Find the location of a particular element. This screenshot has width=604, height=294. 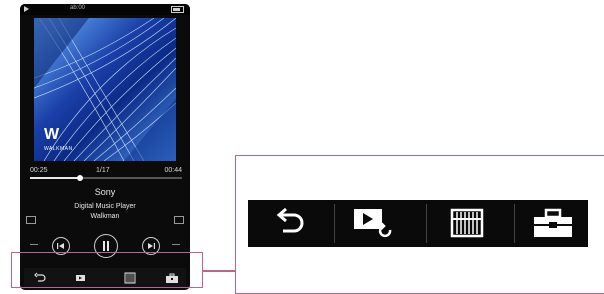

progress-fill is located at coordinates (55, 178).